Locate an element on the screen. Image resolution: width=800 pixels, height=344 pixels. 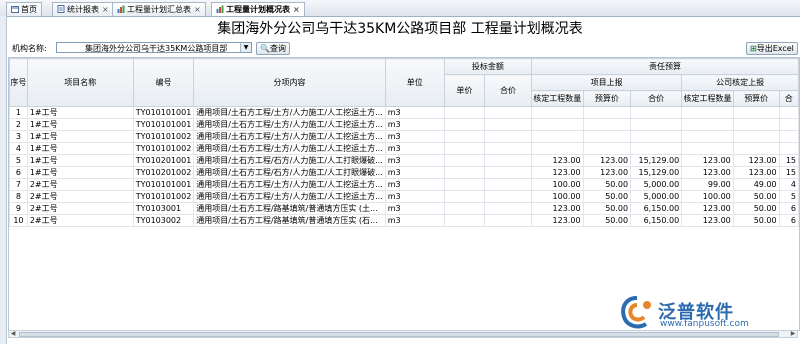
col-header-budget-price-2: 预算价 is located at coordinates (756, 98).